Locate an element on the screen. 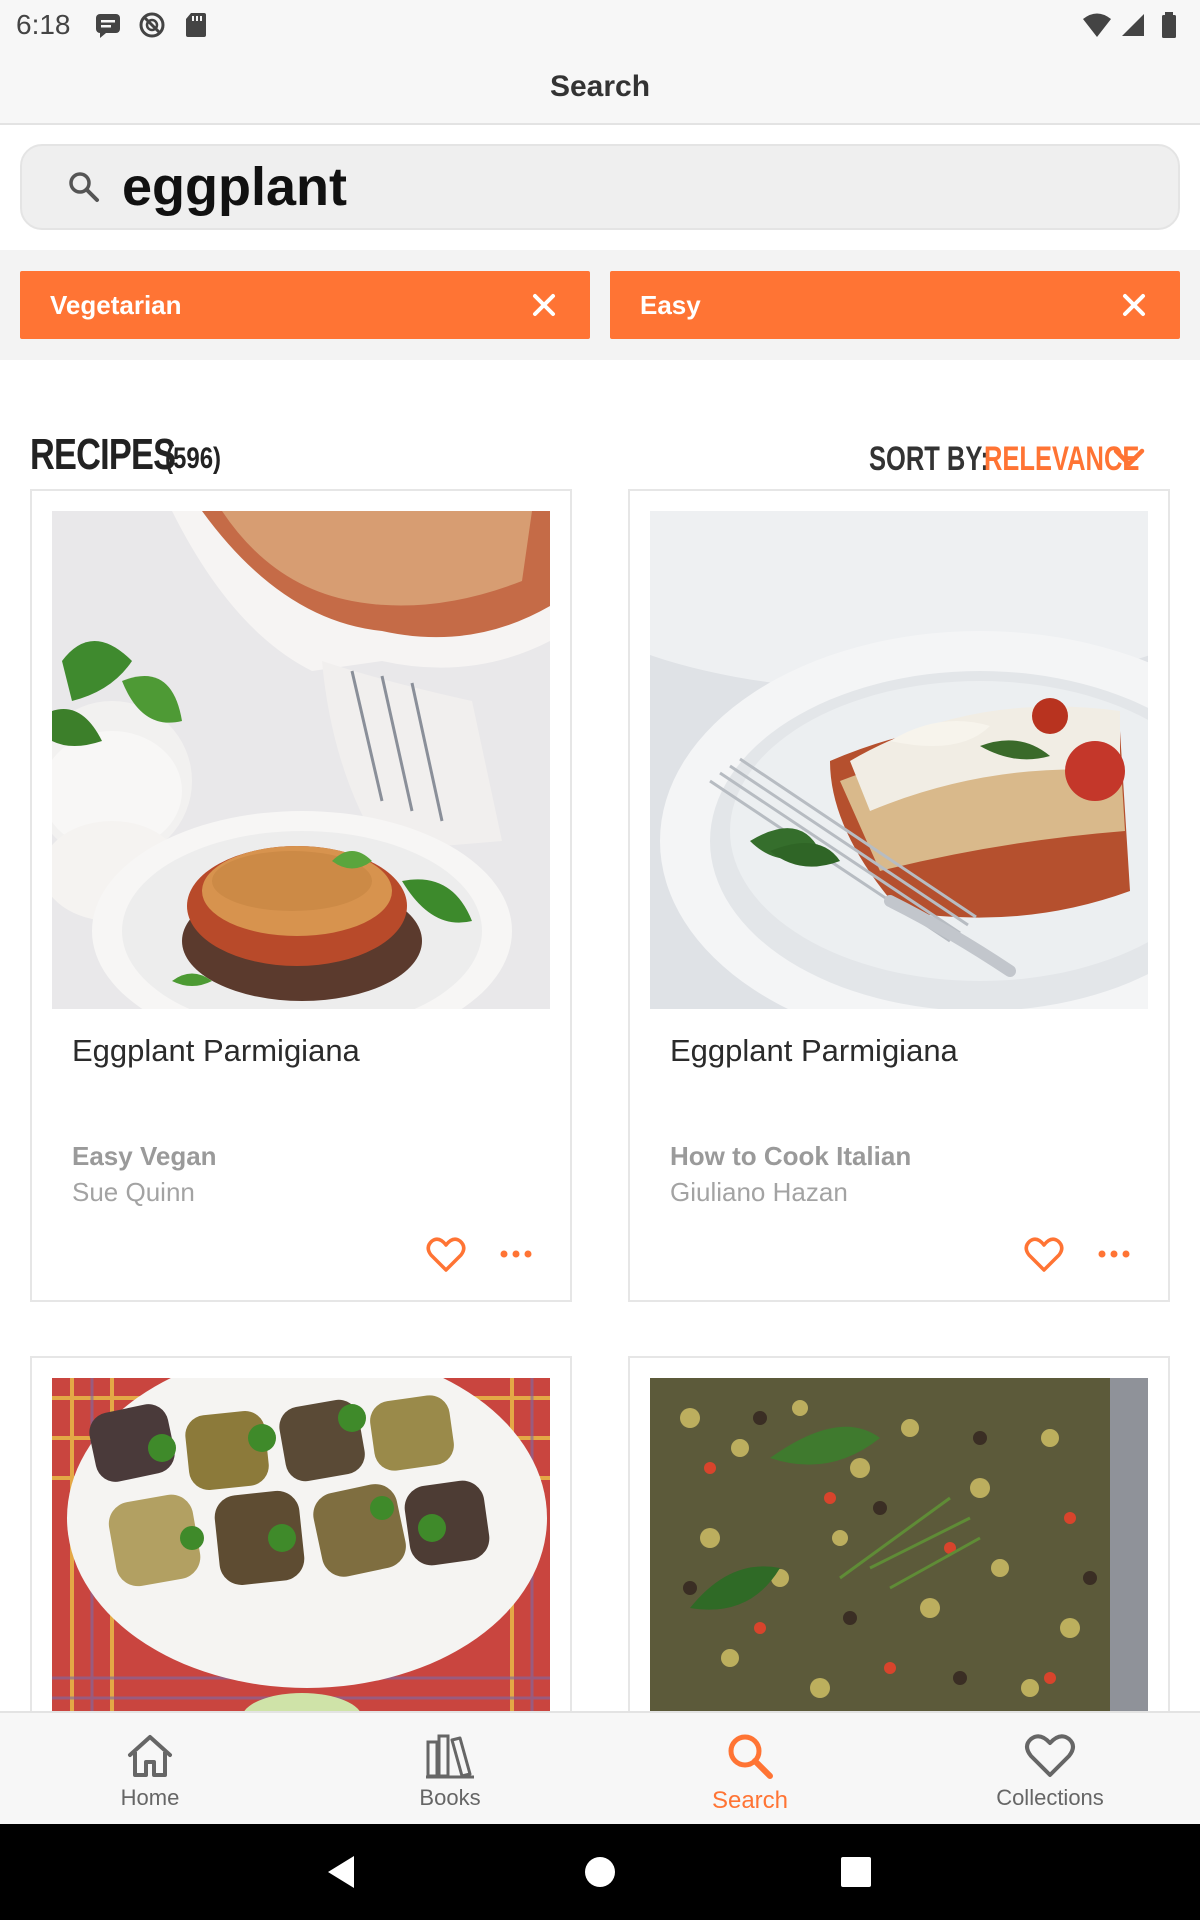 The width and height of the screenshot is (1200, 1920). status-icons-right is located at coordinates (1133, 25).